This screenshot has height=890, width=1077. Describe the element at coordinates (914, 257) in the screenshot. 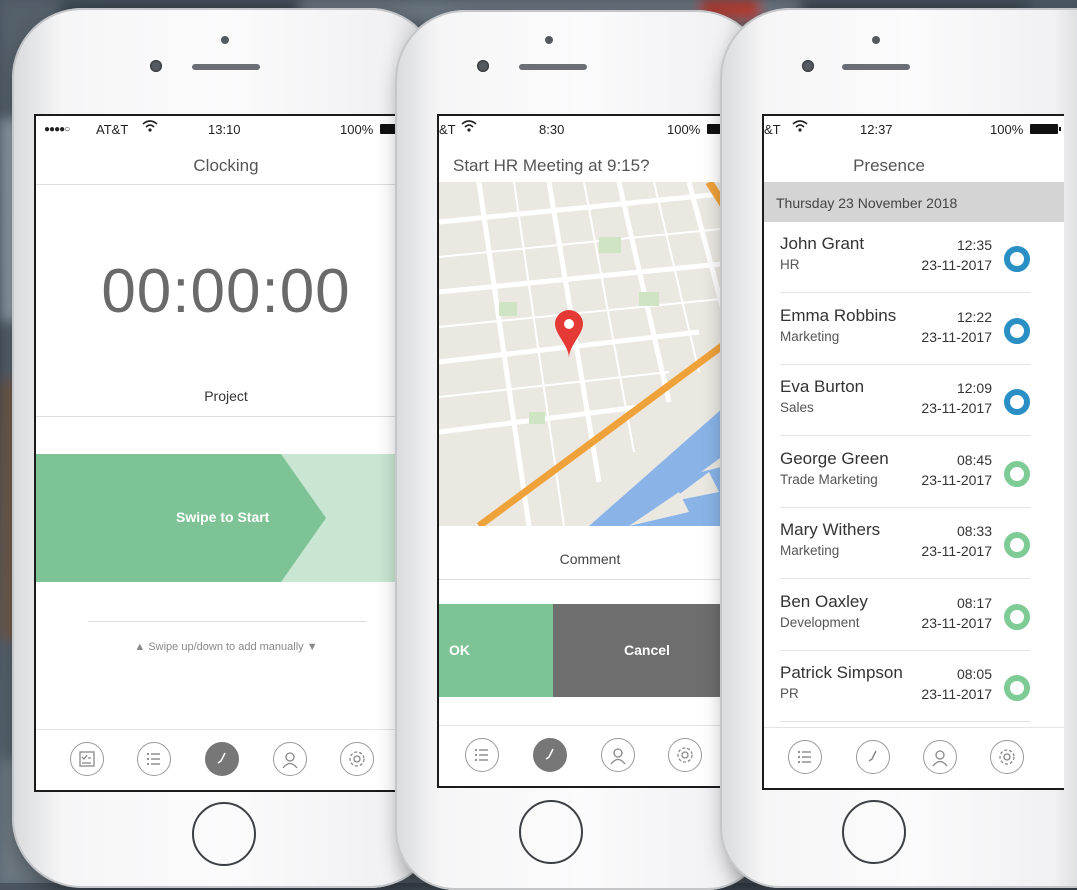

I see `presence-row: John Grant HR 12:35 23-11-2017` at that location.